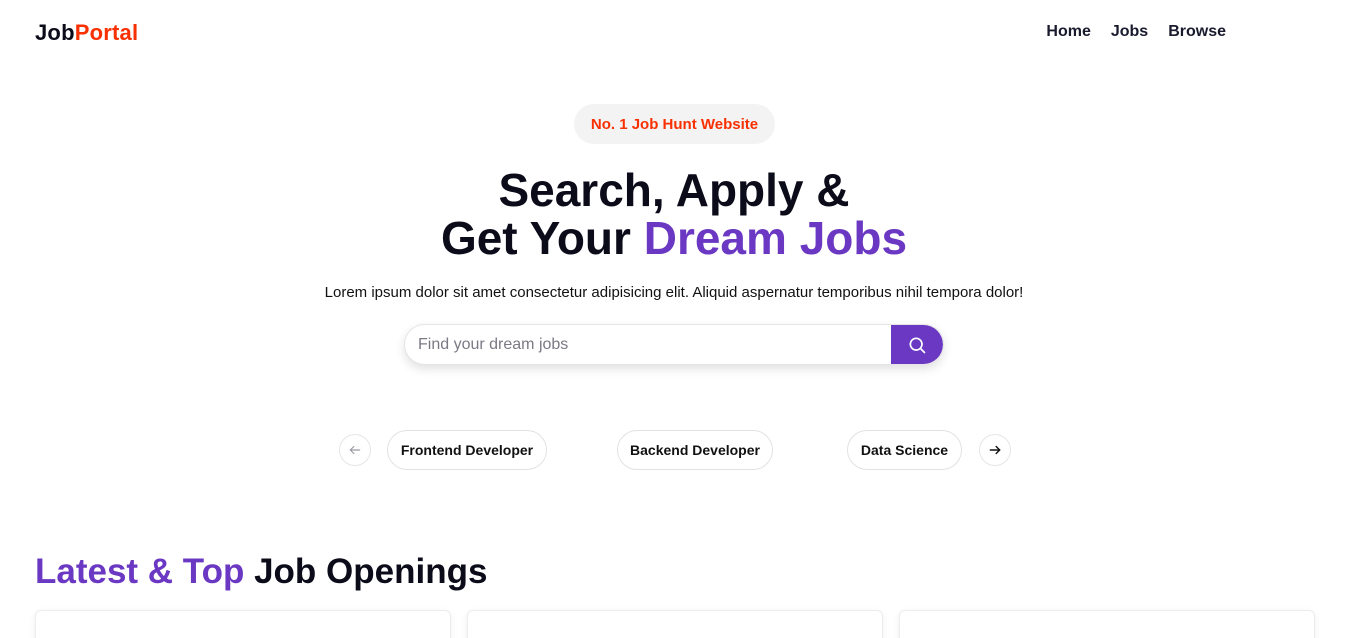 Image resolution: width=1348 pixels, height=638 pixels. I want to click on hero-title-line2-prefix: Get Your, so click(542, 238).